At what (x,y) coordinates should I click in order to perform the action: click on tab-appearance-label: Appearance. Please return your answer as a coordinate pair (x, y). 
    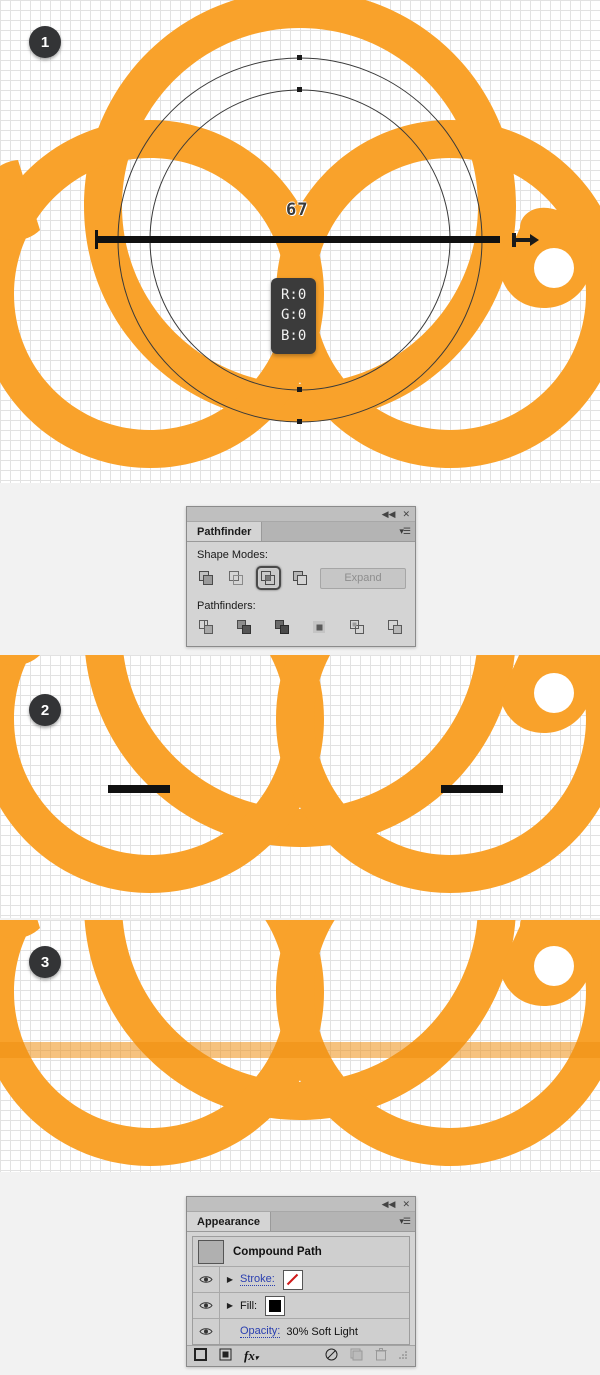
    Looking at the image, I should click on (228, 1221).